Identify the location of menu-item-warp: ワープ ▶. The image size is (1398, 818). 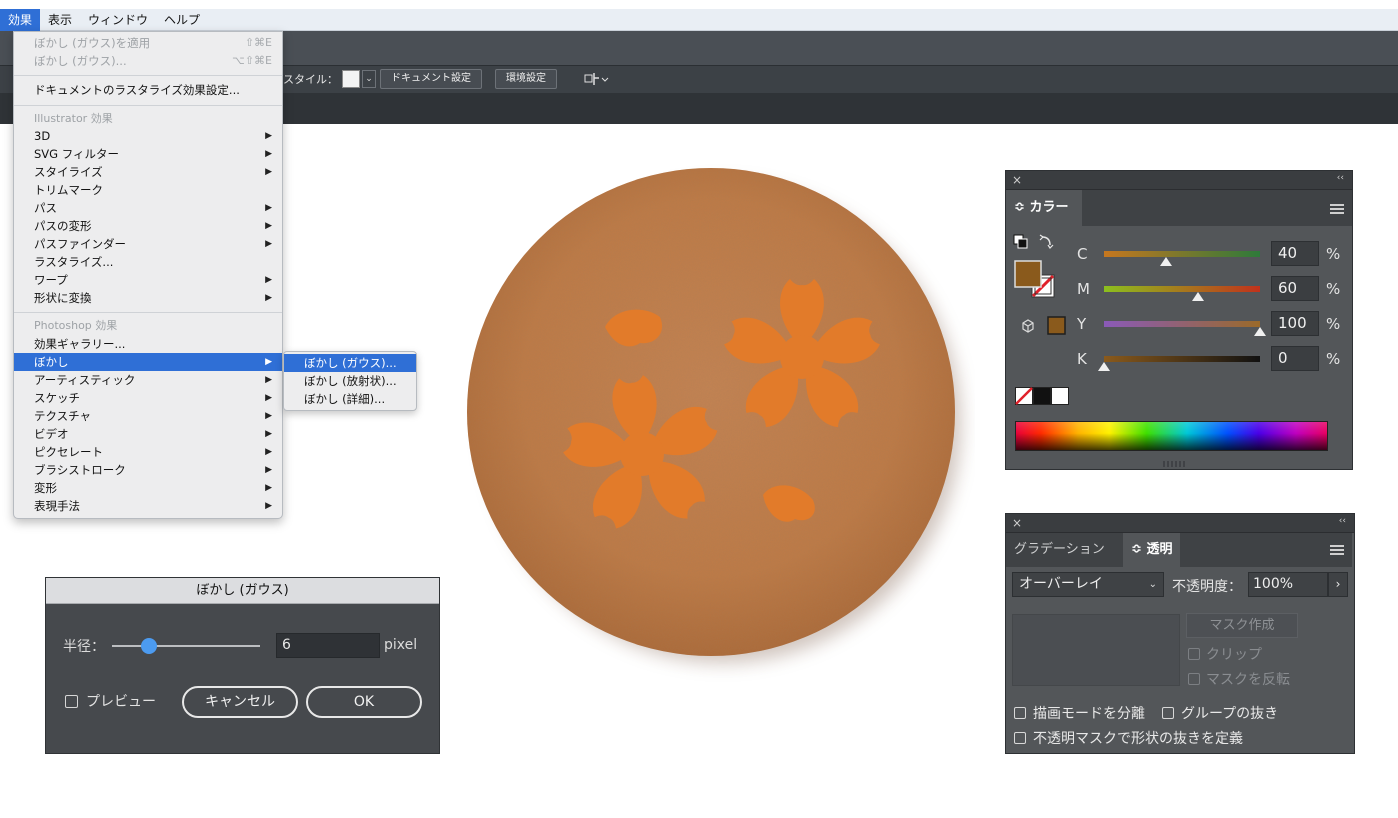
(148, 280).